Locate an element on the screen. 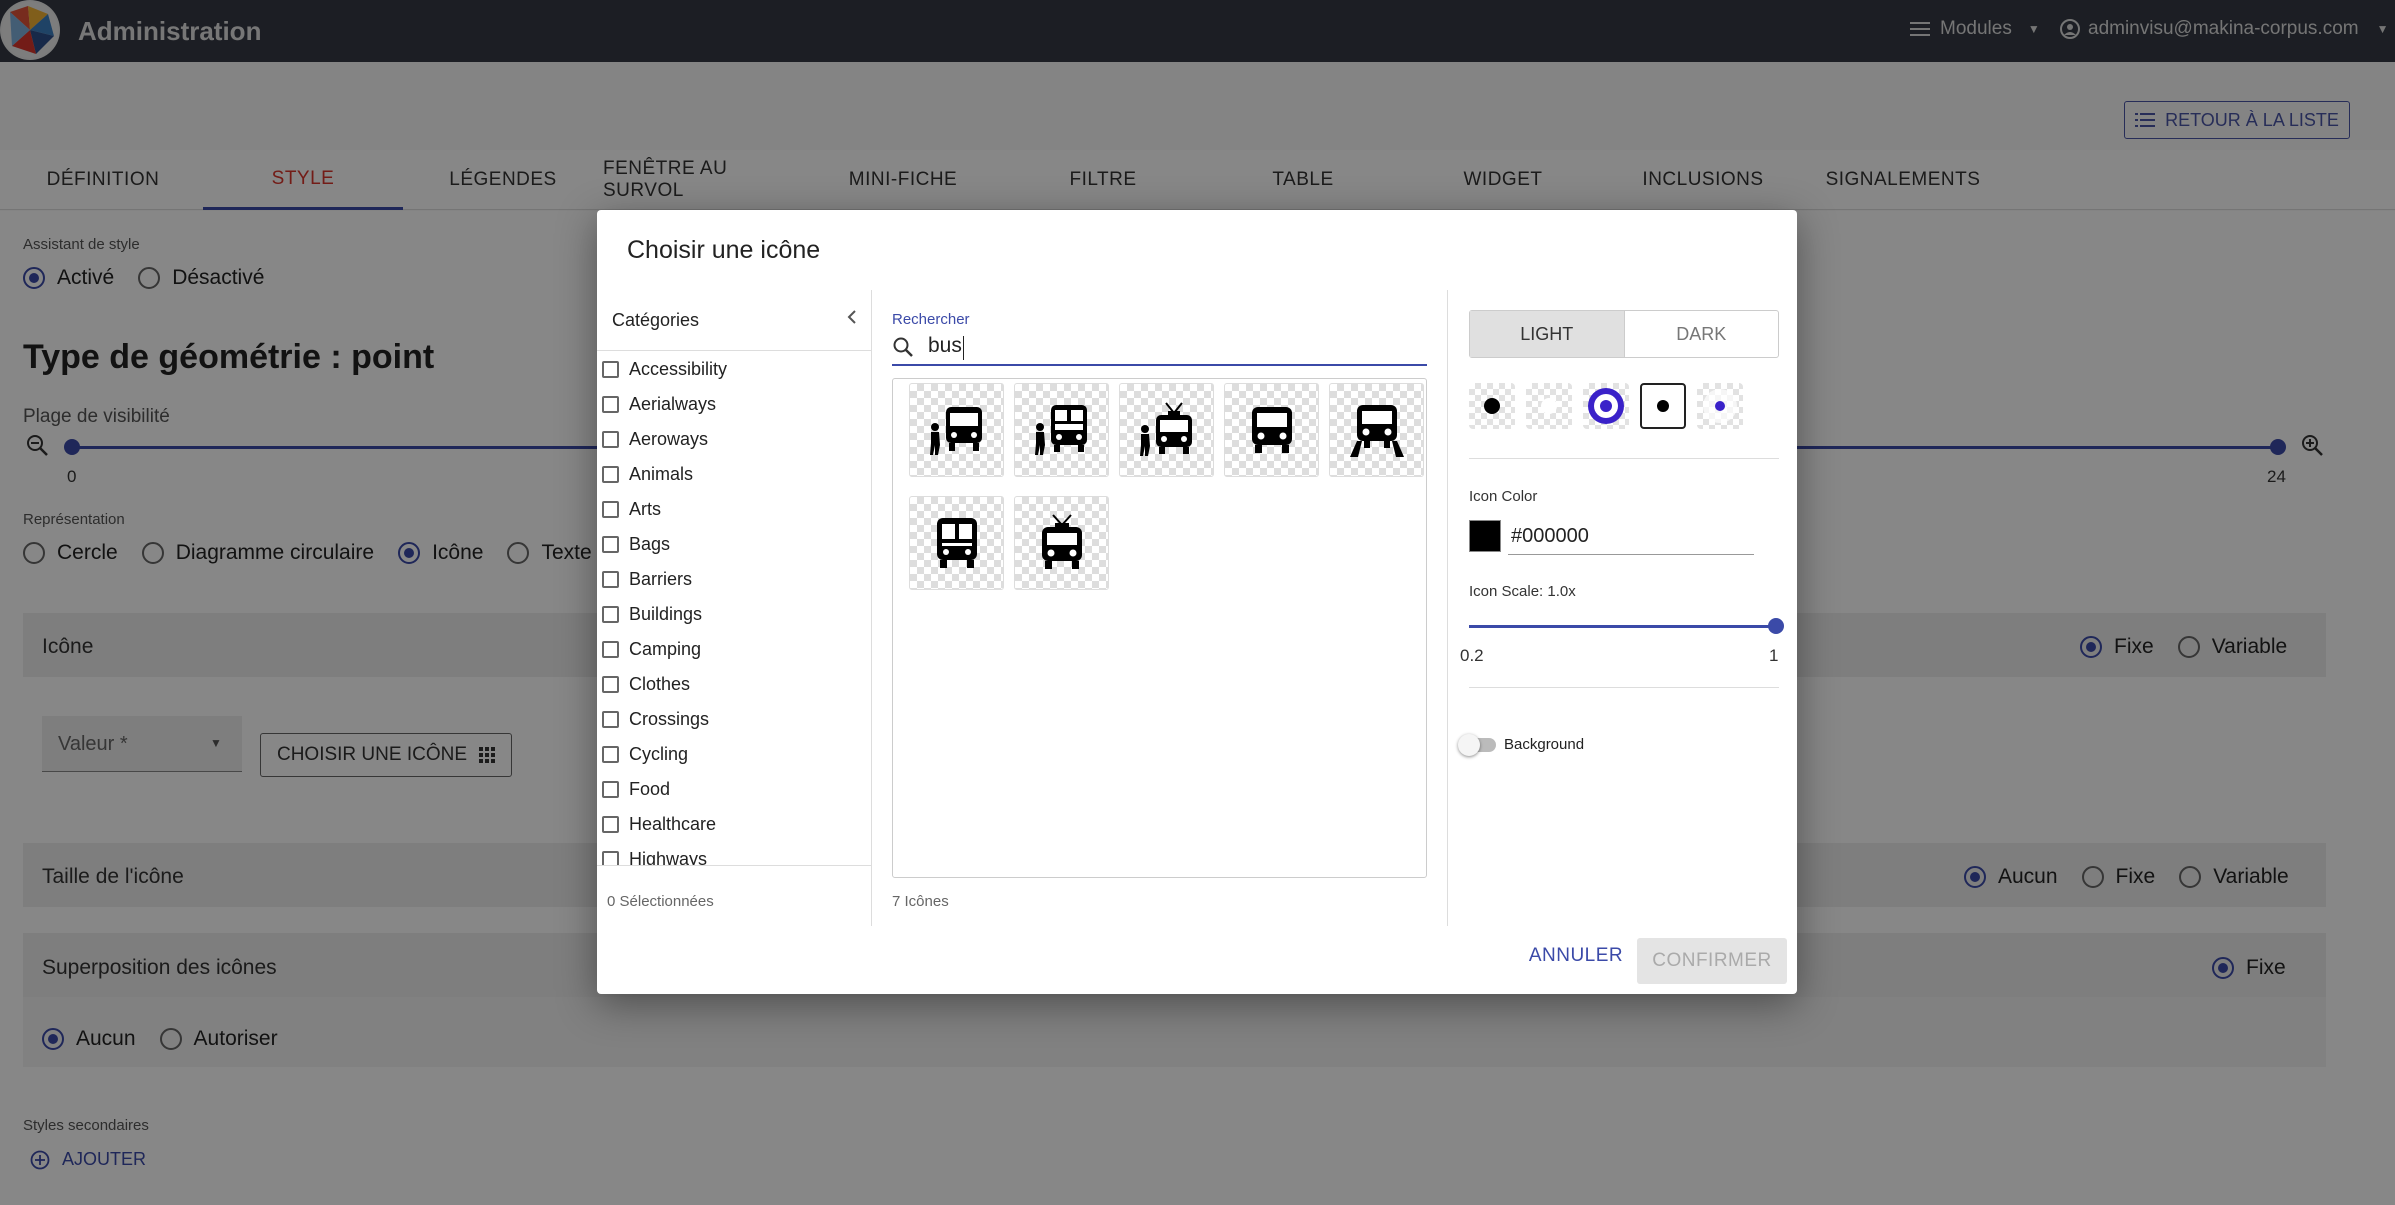  category-label: Food is located at coordinates (650, 788).